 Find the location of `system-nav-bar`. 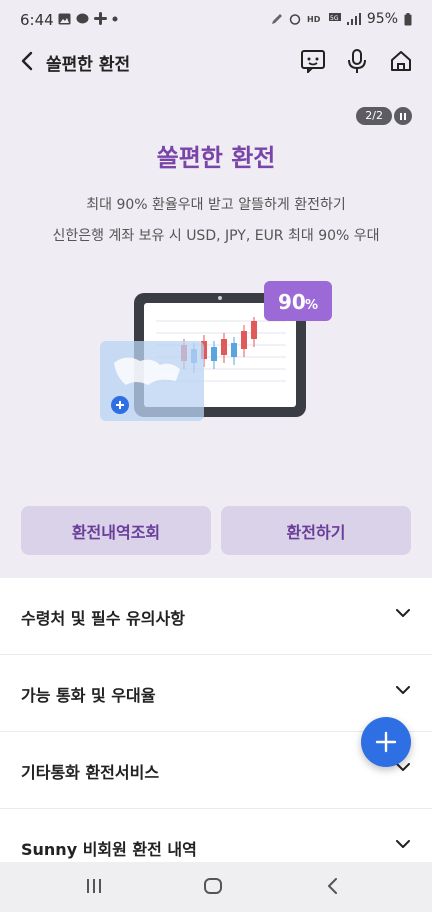

system-nav-bar is located at coordinates (216, 887).